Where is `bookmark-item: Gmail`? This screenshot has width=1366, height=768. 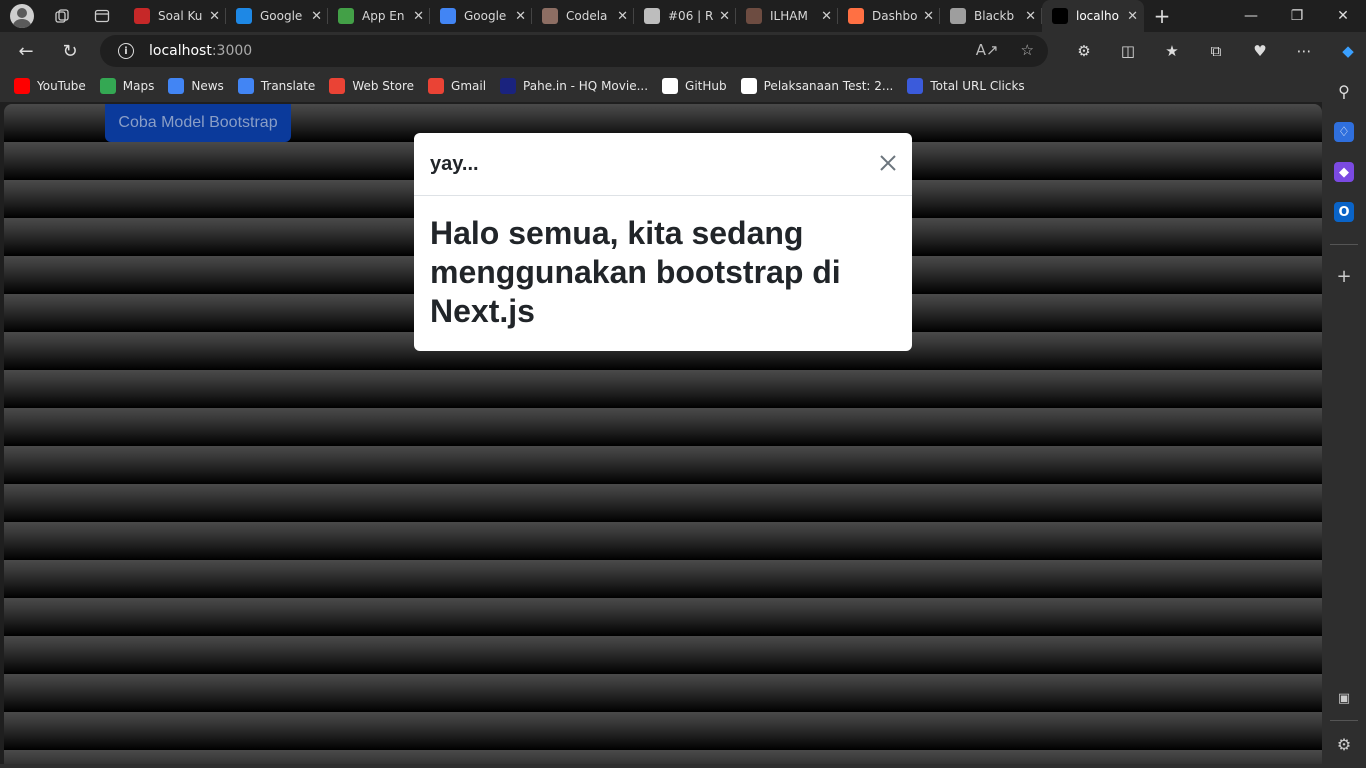
bookmark-item: Gmail is located at coordinates (457, 86).